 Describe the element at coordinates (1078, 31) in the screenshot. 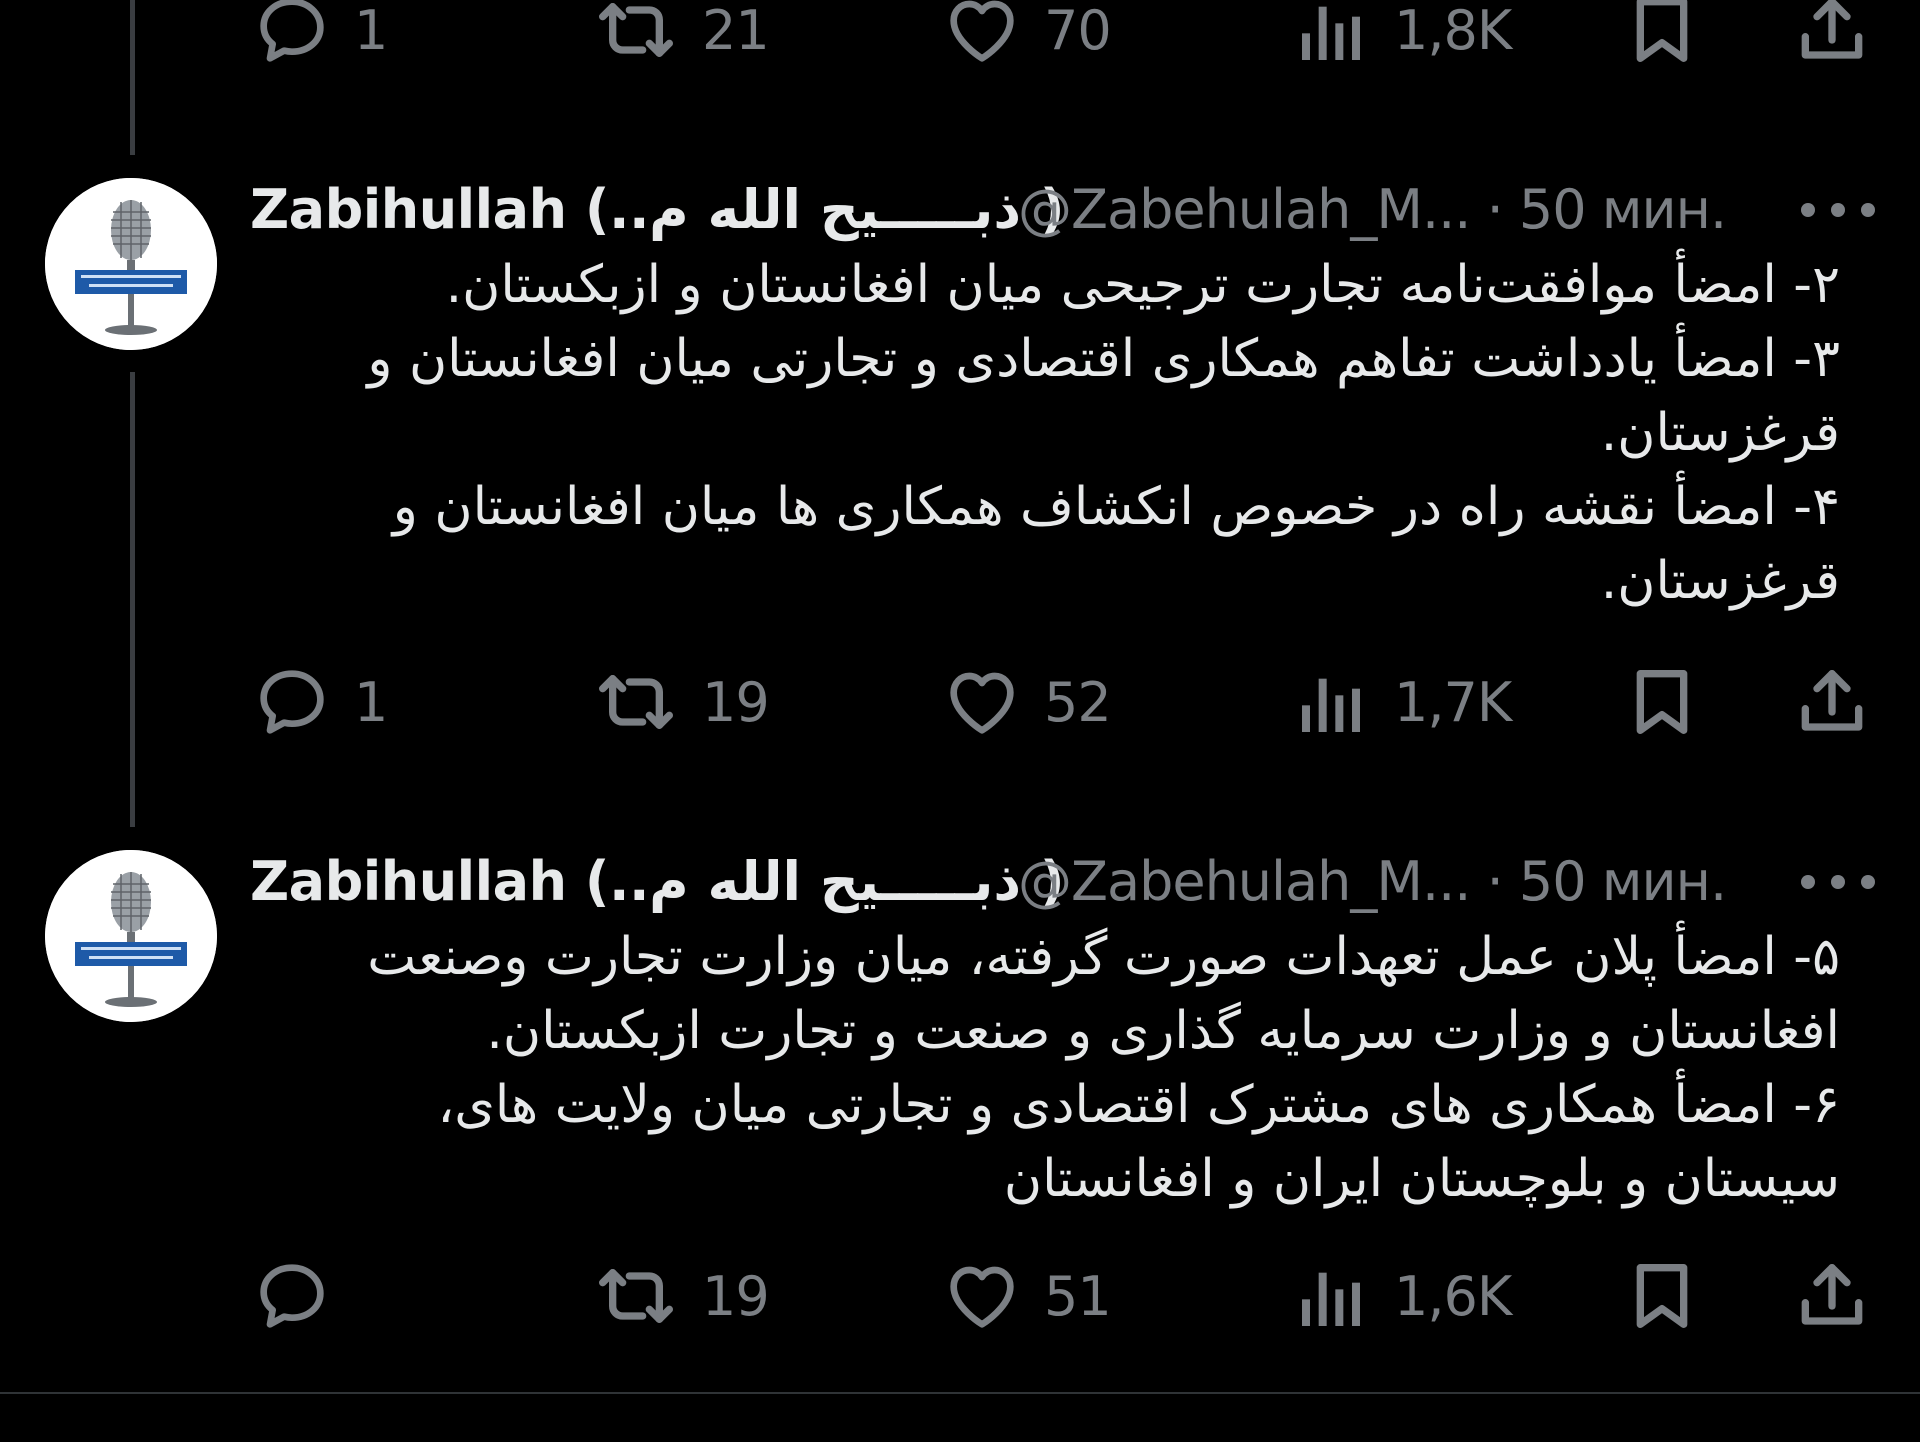

I see `like-count: 70` at that location.